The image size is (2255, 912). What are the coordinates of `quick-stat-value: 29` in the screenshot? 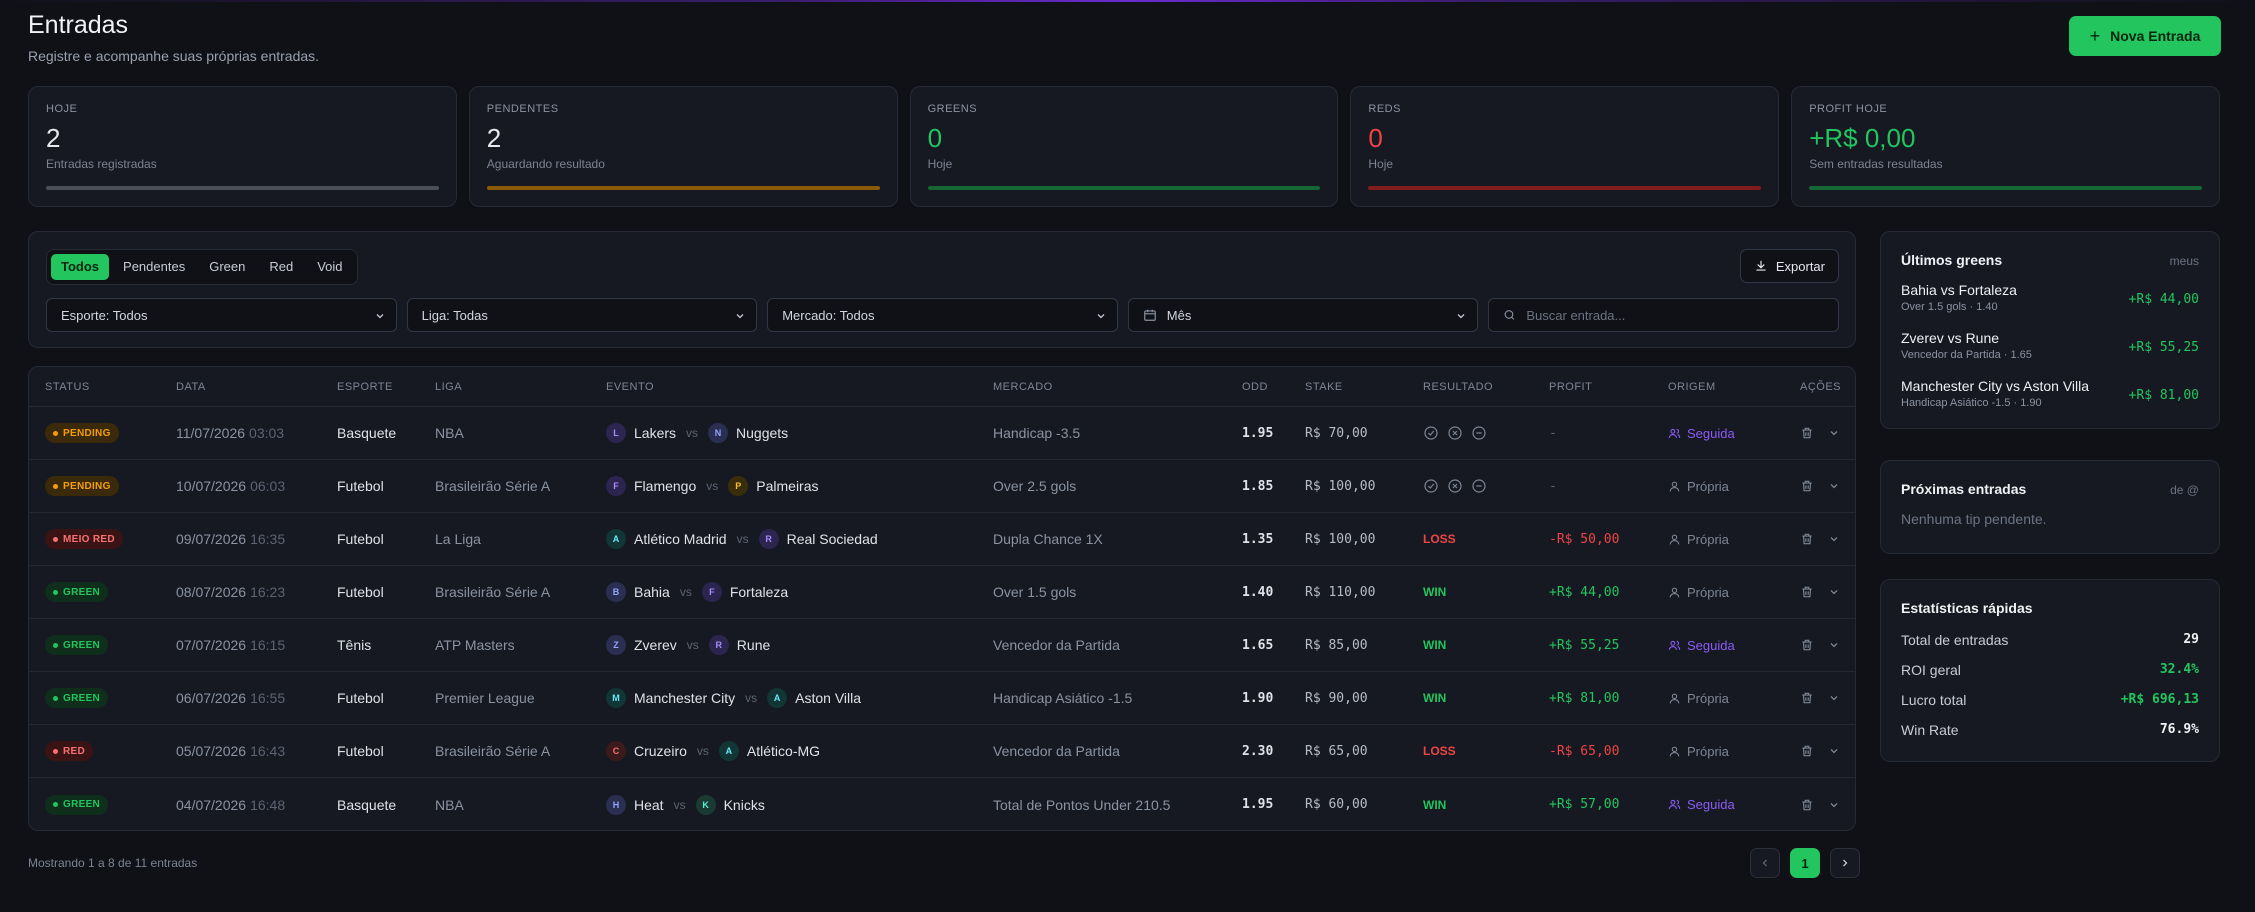 It's located at (2191, 639).